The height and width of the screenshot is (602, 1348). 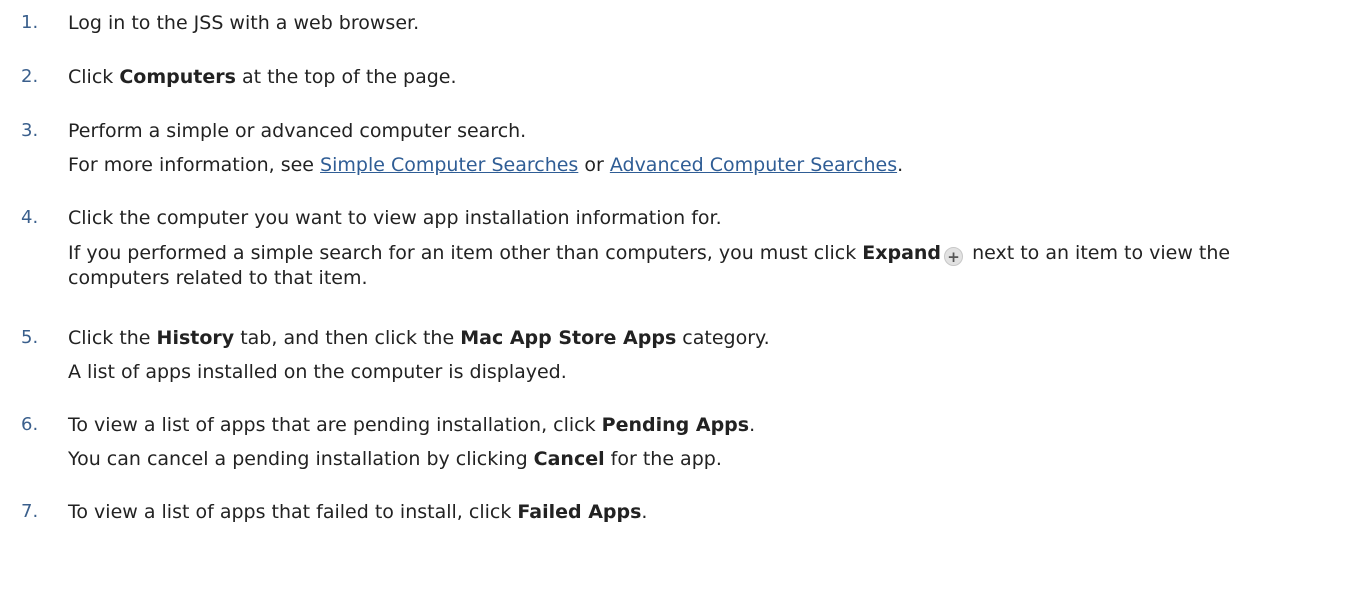 I want to click on ui-term-history: History, so click(x=195, y=338).